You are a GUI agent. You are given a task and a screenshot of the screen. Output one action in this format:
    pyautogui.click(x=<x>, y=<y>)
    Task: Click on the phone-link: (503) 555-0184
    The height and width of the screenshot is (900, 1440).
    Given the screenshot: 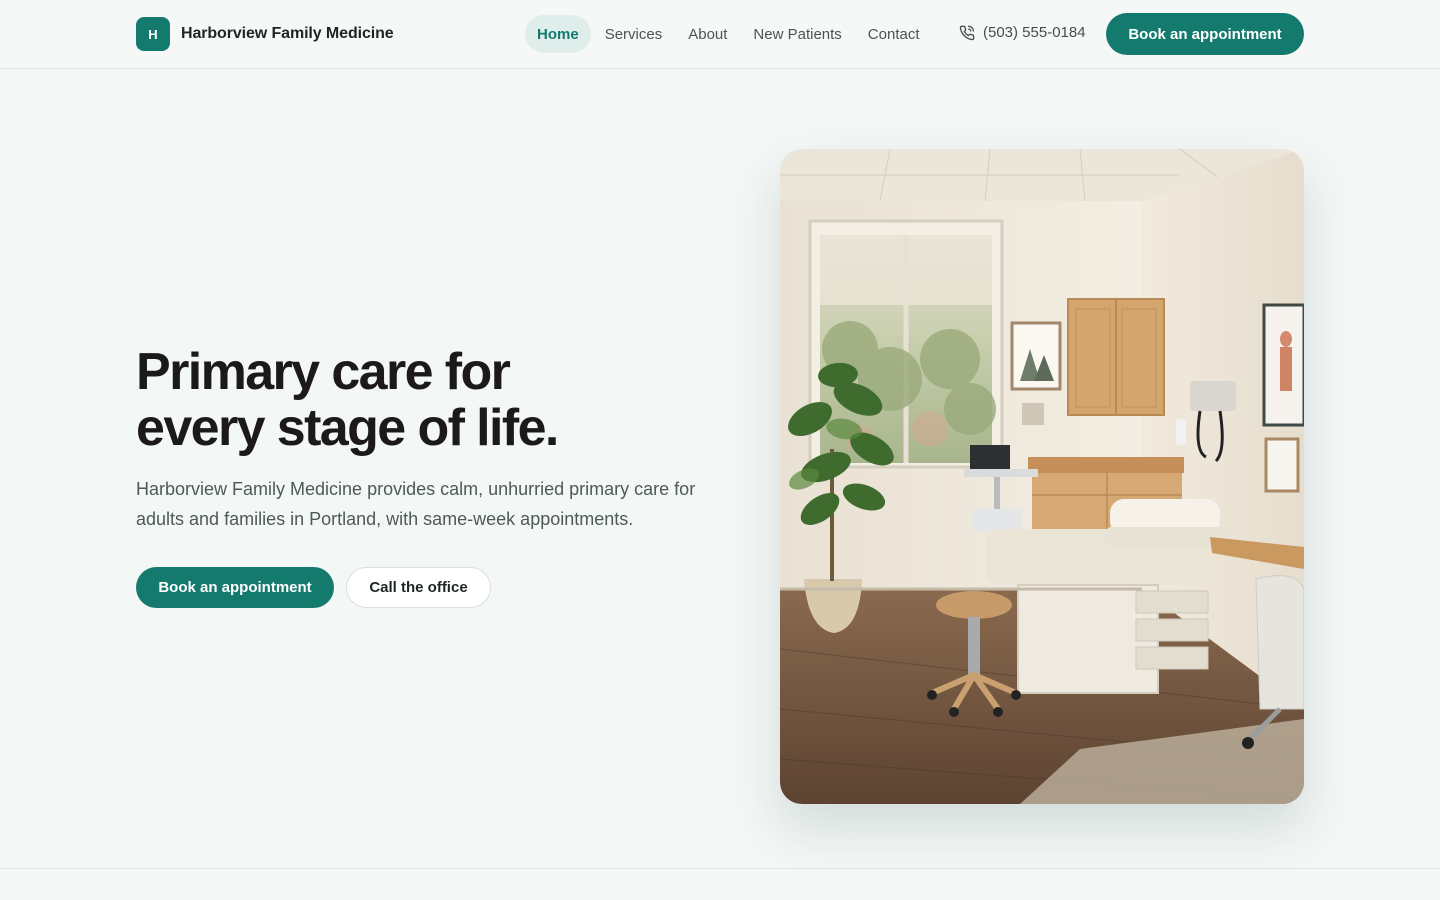 What is the action you would take?
    pyautogui.click(x=1022, y=32)
    